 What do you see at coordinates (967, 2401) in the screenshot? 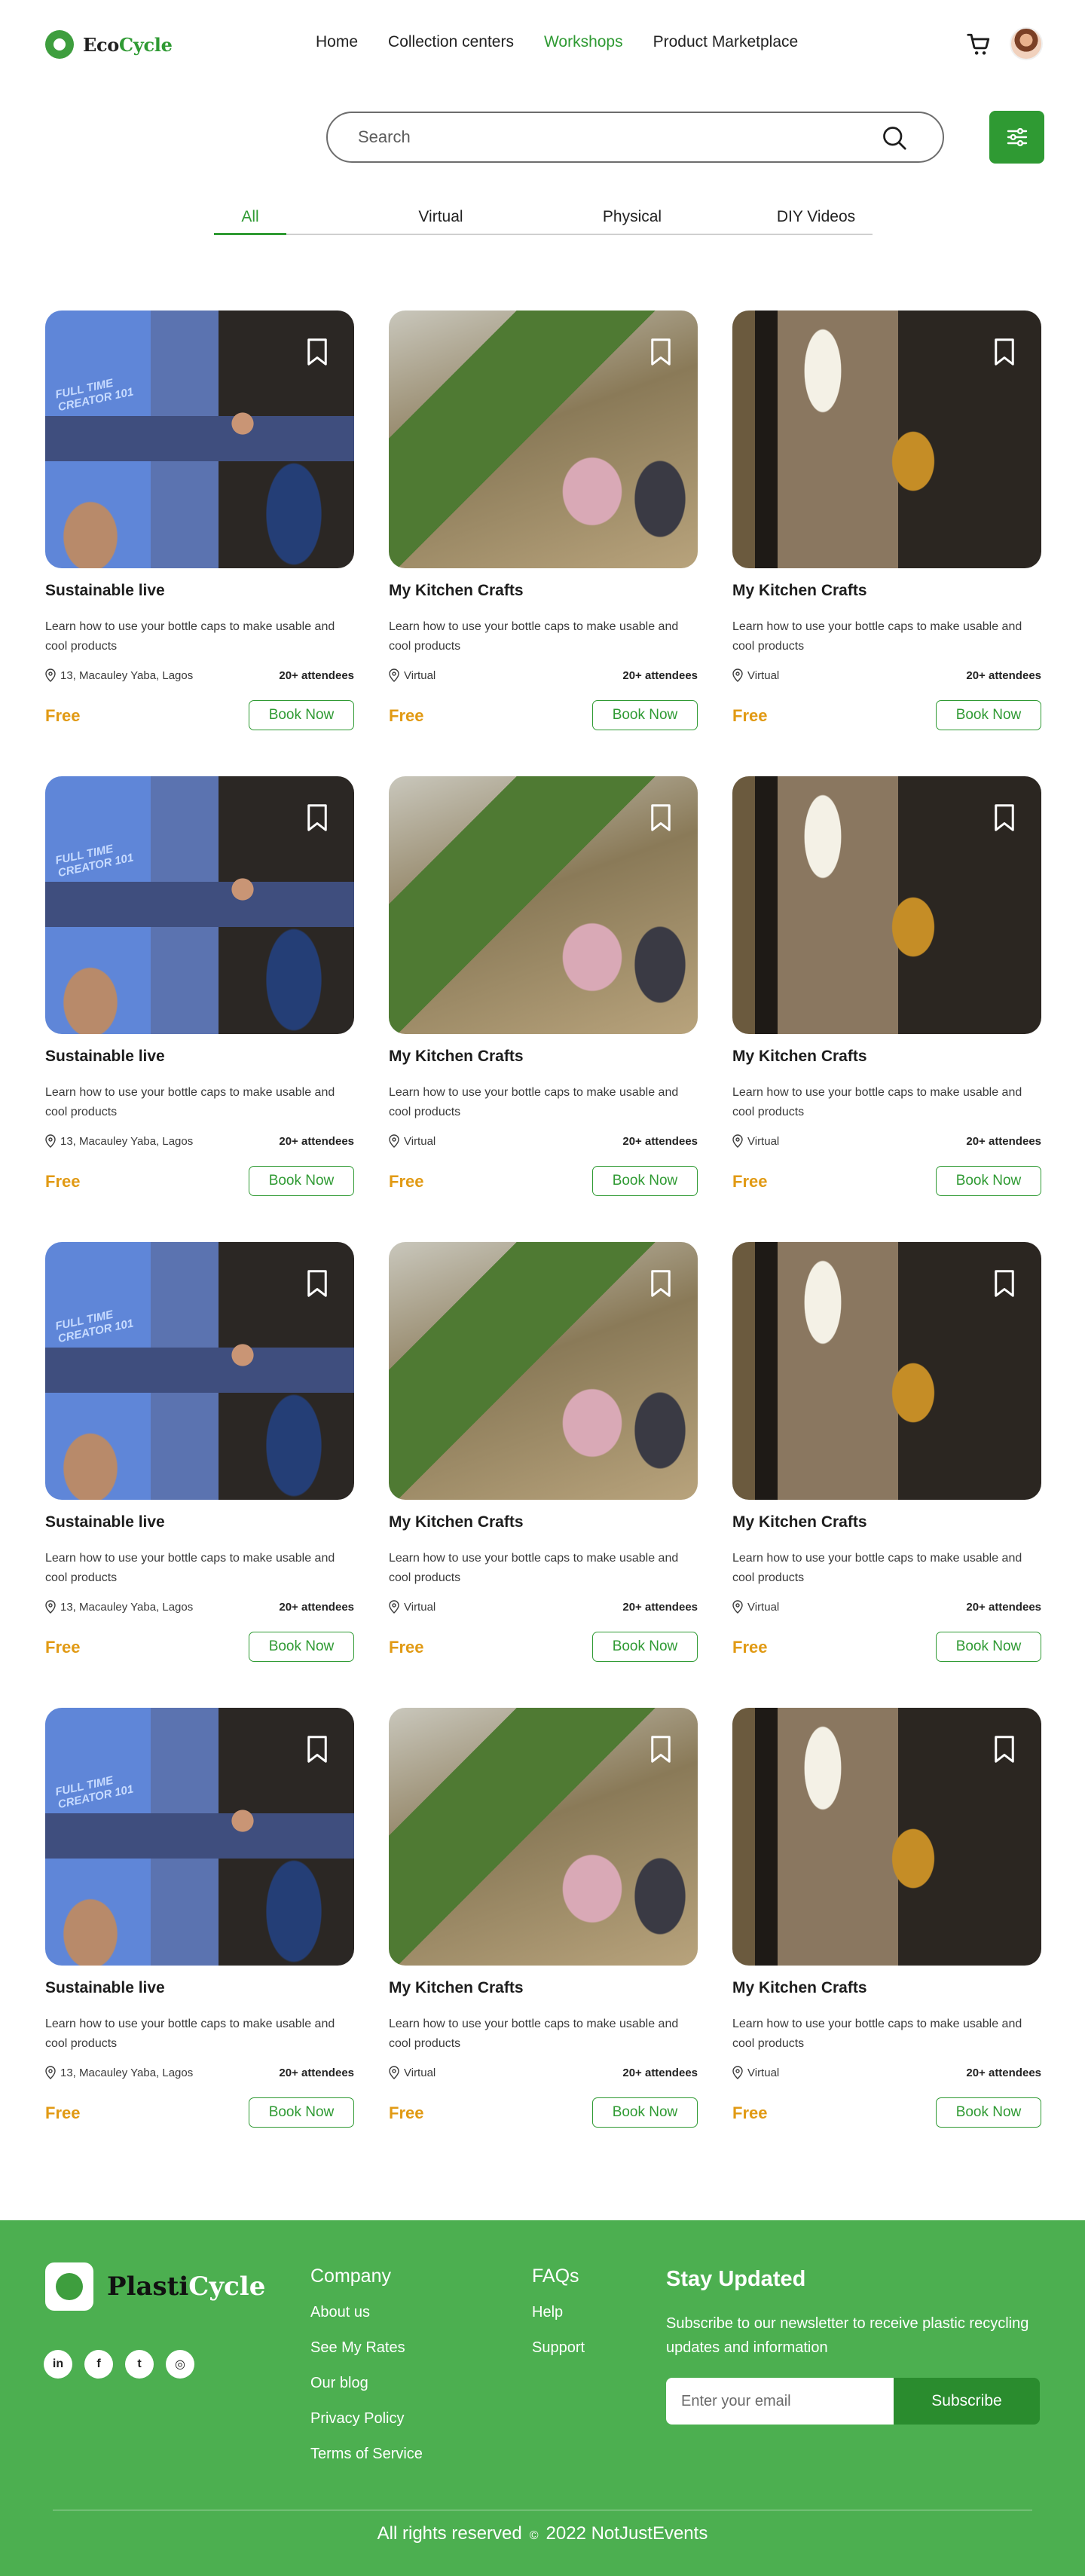
I see `subscribe-button: Subscribe` at bounding box center [967, 2401].